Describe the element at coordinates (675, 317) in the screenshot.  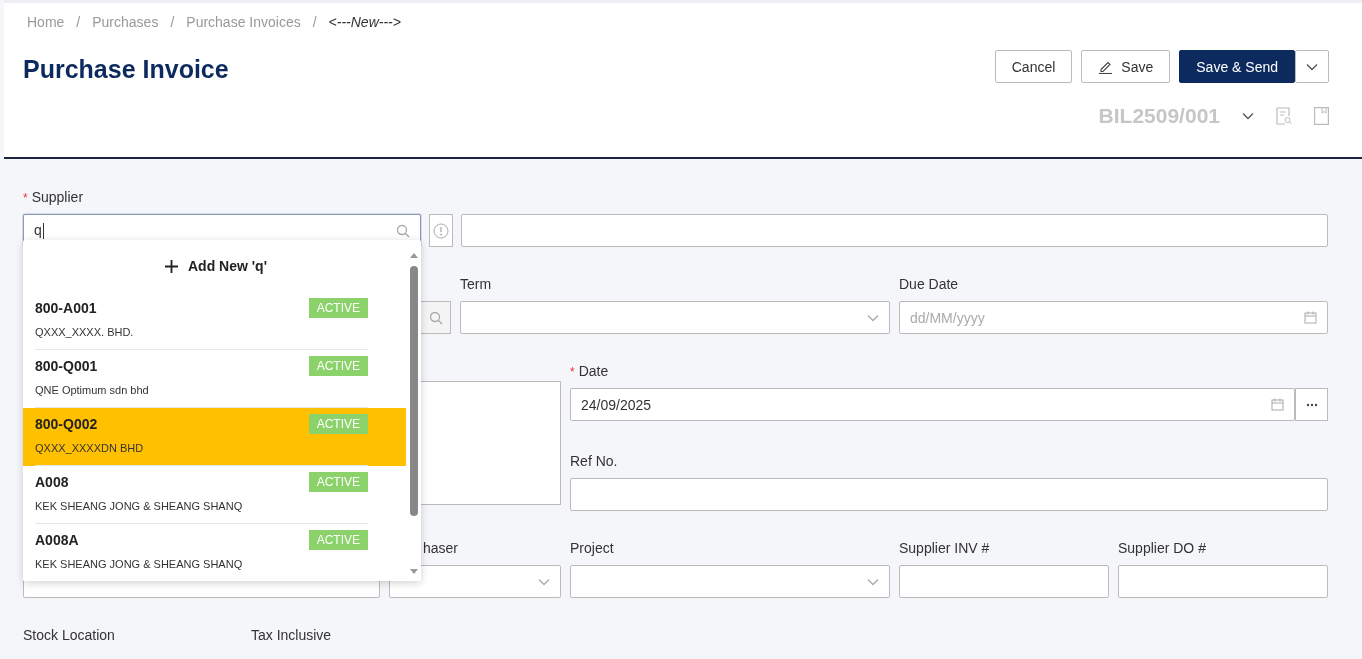
I see `term-select` at that location.